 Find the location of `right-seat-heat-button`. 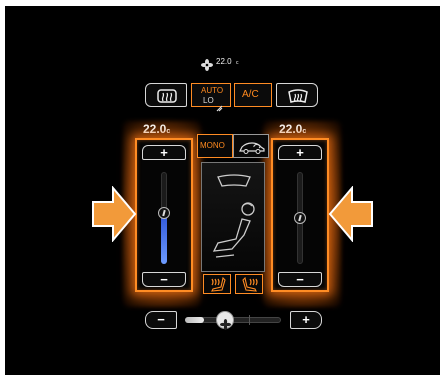

right-seat-heat-button is located at coordinates (249, 284).